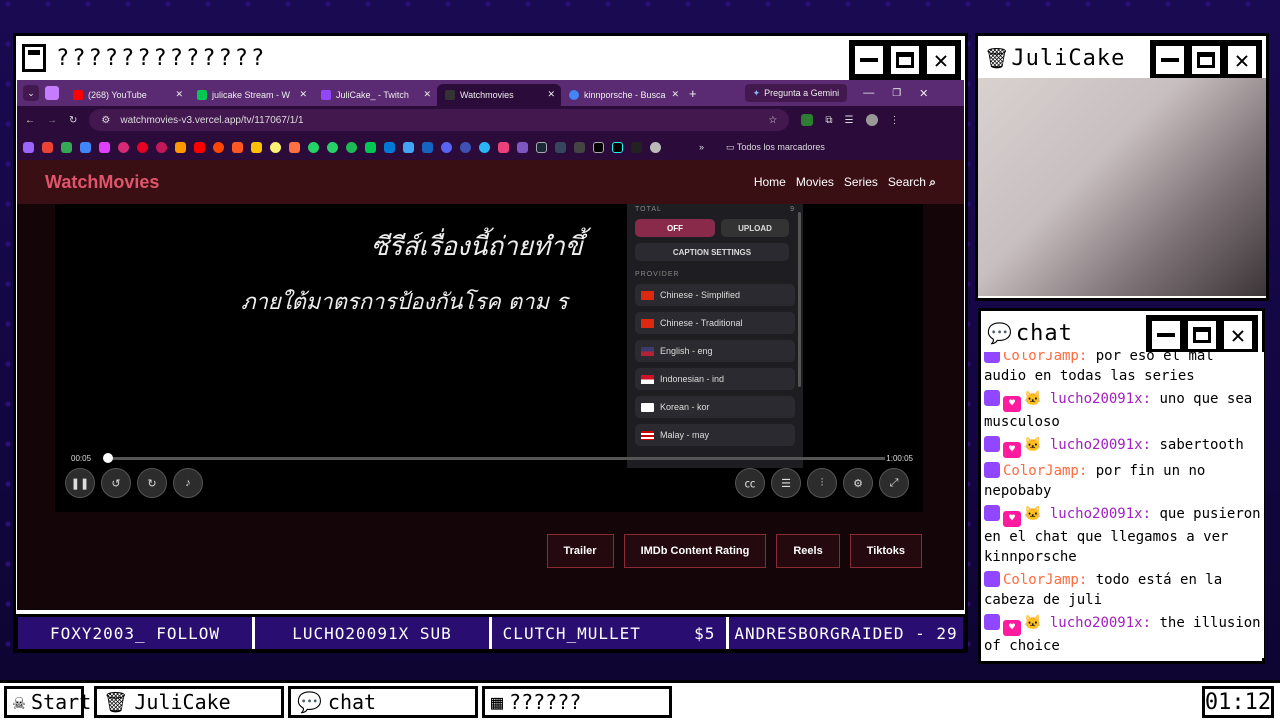 This screenshot has width=1280, height=720. Describe the element at coordinates (623, 95) in the screenshot. I see `tab-google: kinnporsche - Busca ✕` at that location.